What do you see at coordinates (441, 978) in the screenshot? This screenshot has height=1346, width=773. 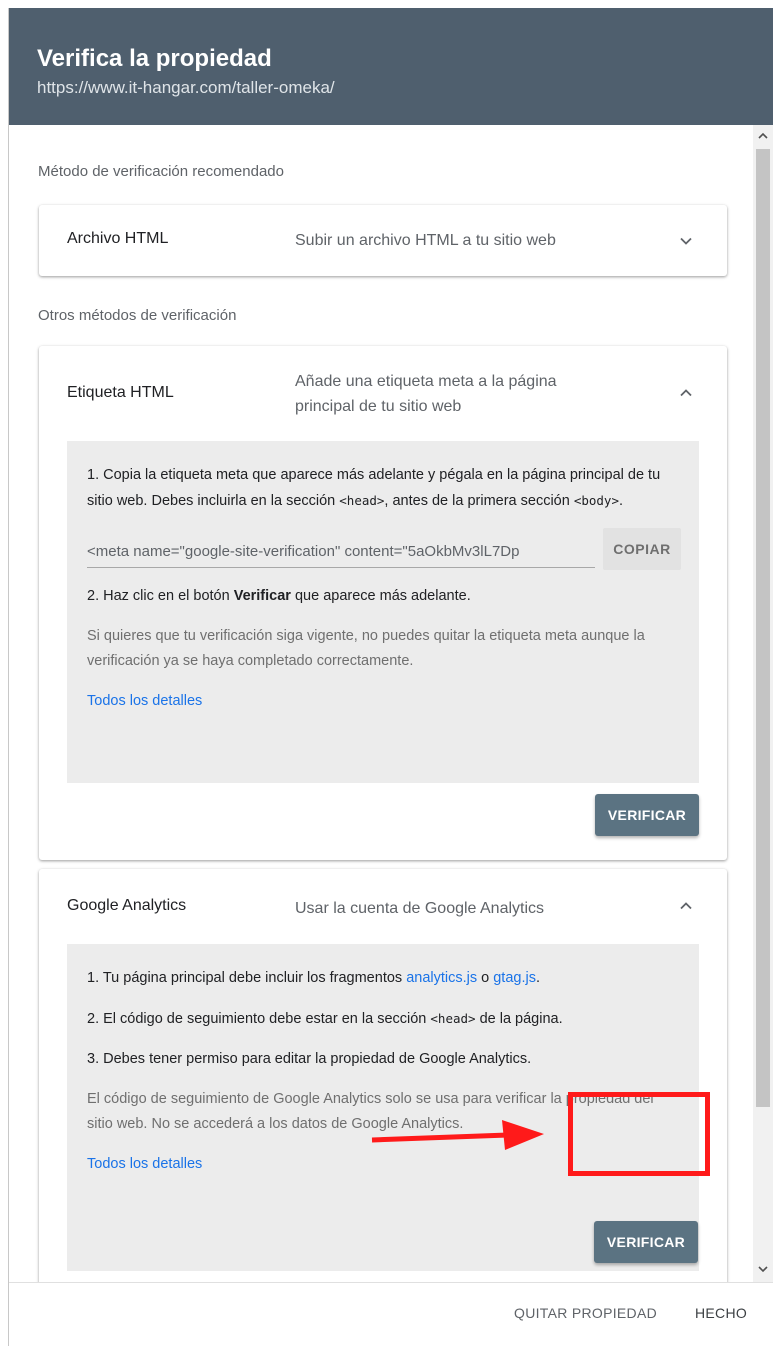 I see `analytics-js-link: analytics.js` at bounding box center [441, 978].